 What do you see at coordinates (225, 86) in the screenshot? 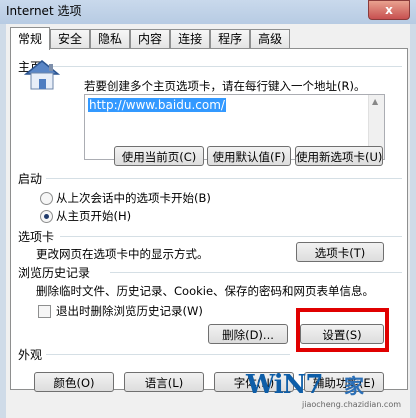
I see `home-instruction: 若要创建多个主页选项卡，请在每行键入一个地址(R)。` at bounding box center [225, 86].